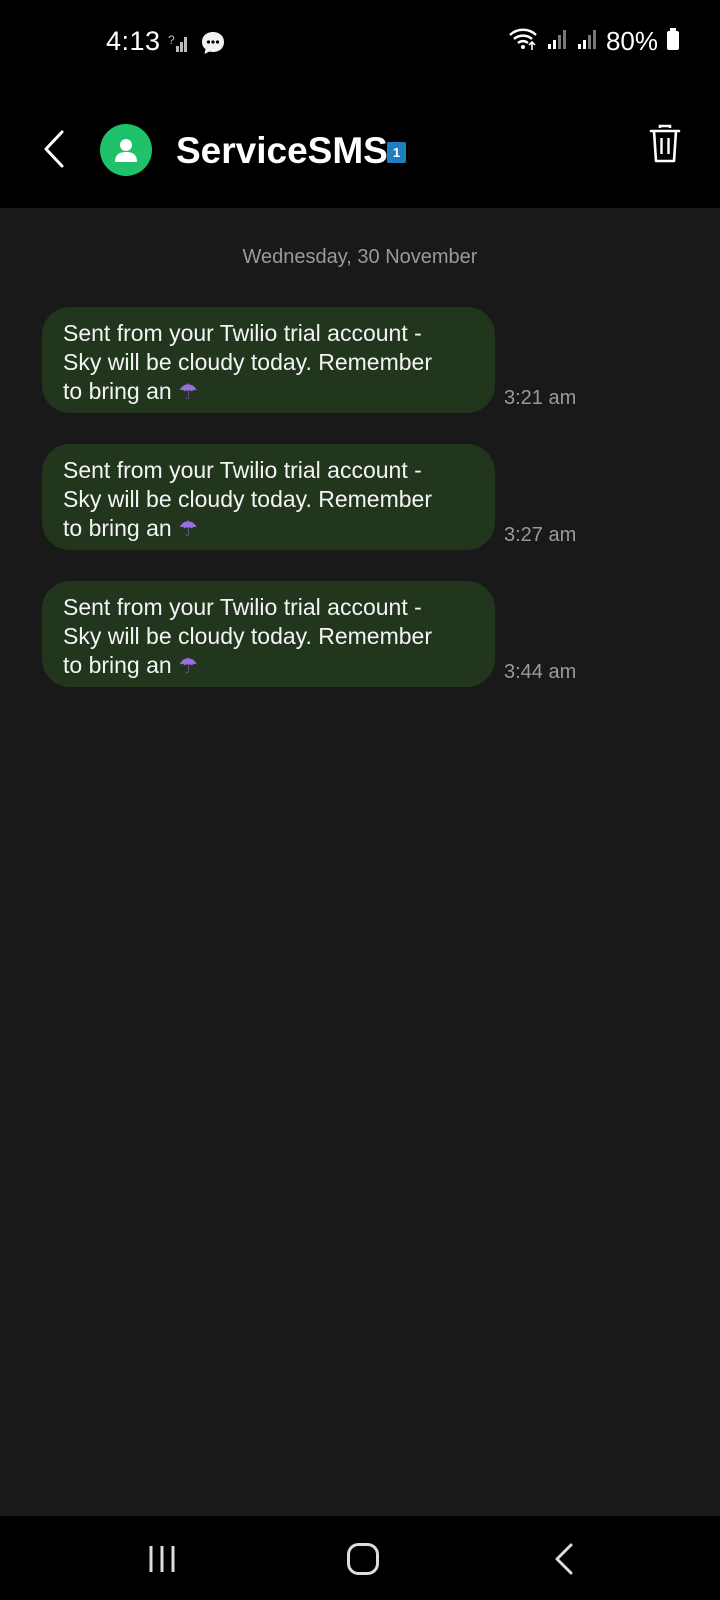 The image size is (720, 1600). I want to click on contact-avatar-icon, so click(126, 150).